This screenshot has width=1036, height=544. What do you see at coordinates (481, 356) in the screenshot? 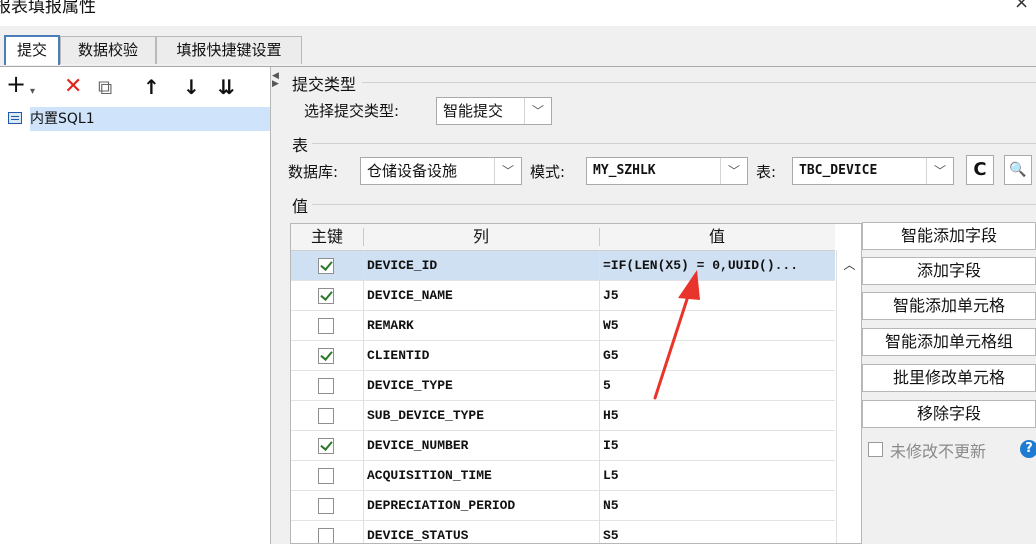
I see `column-name-cell: CLIENTID` at bounding box center [481, 356].